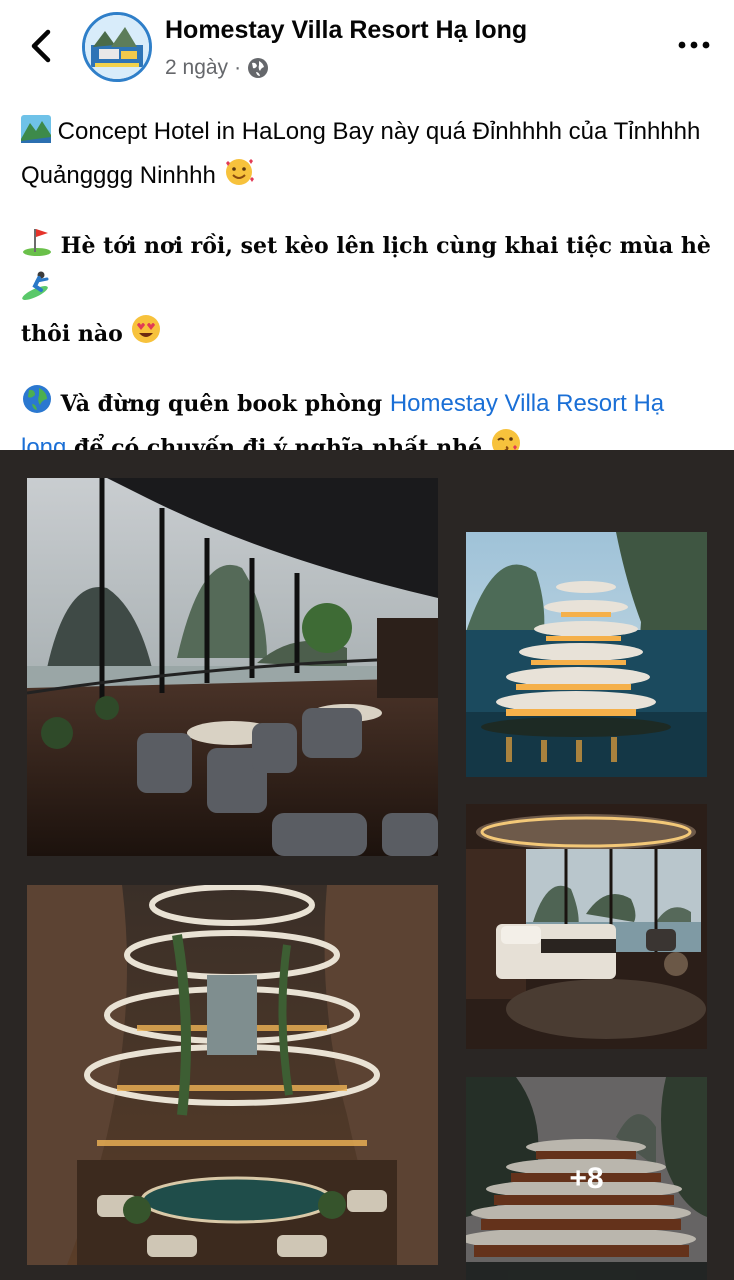 This screenshot has width=734, height=1280. What do you see at coordinates (694, 45) in the screenshot?
I see `more-horizontal-icon` at bounding box center [694, 45].